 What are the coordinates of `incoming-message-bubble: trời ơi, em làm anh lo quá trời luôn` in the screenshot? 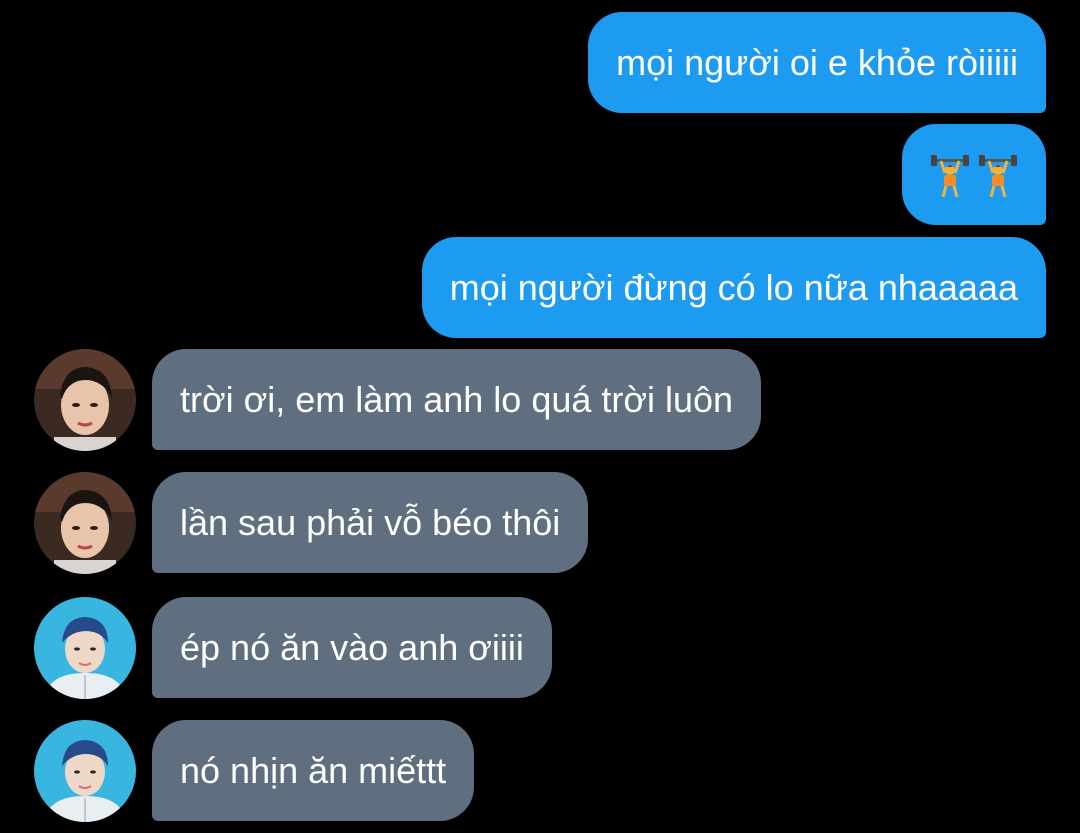 It's located at (457, 399).